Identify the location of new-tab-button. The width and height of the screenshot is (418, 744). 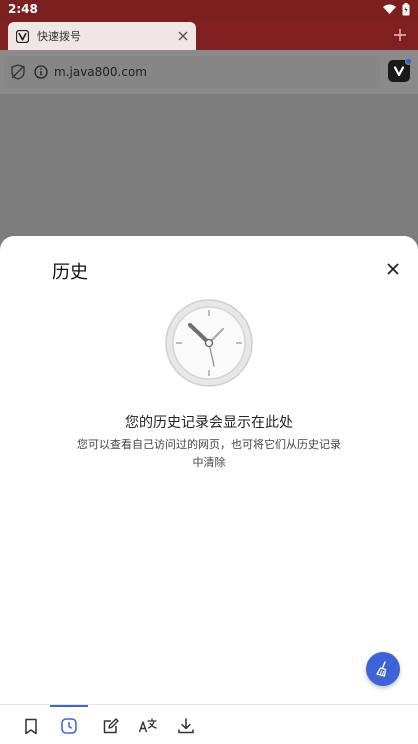
(400, 35).